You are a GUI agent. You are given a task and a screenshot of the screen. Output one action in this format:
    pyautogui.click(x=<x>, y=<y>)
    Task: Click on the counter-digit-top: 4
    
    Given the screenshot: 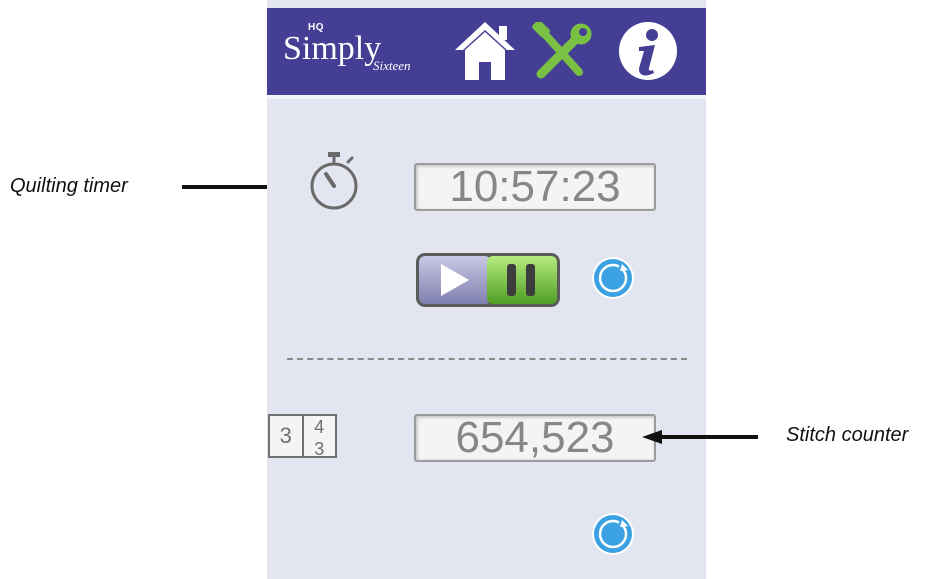 What is the action you would take?
    pyautogui.click(x=319, y=427)
    